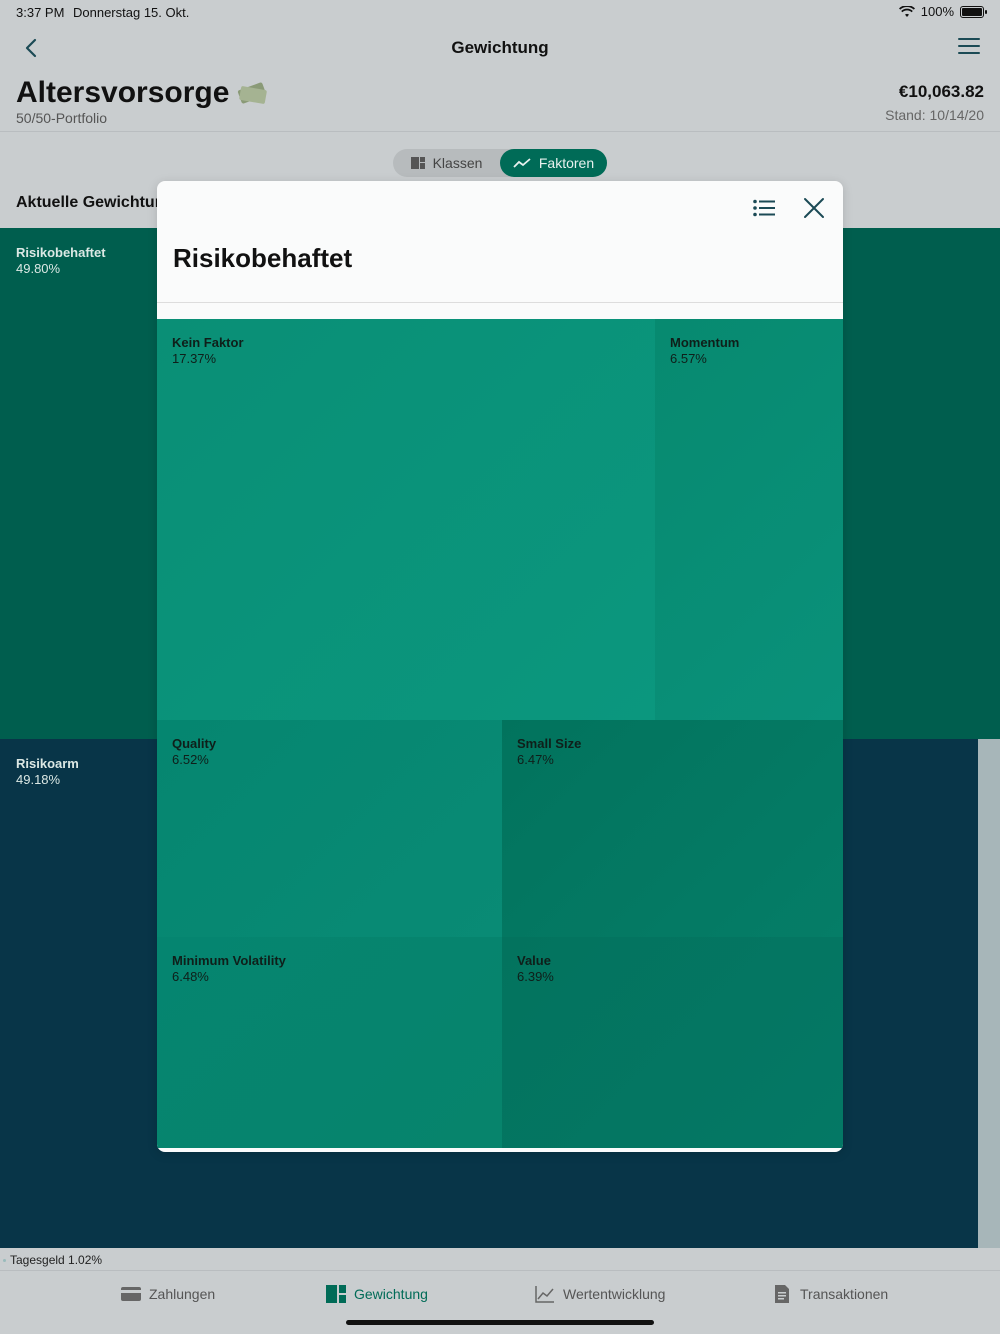 This screenshot has width=1000, height=1334. I want to click on status-date: Donnerstag 15. Okt., so click(131, 12).